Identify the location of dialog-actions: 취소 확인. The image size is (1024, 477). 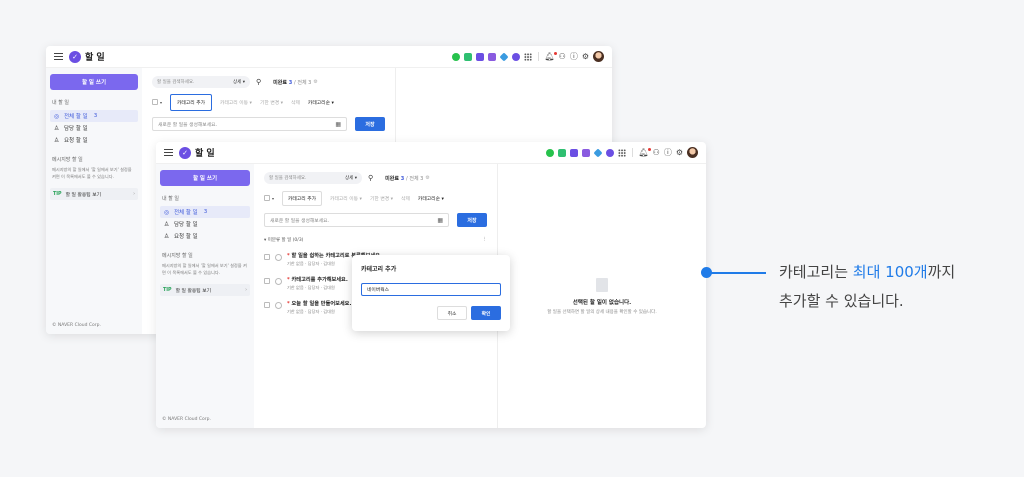
(431, 313).